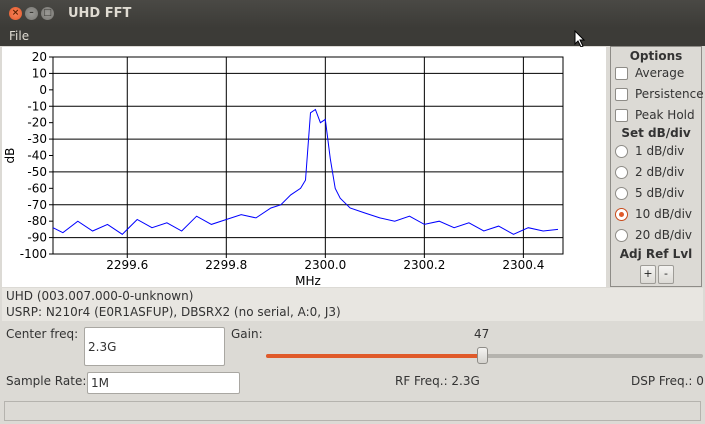  Describe the element at coordinates (42, 334) in the screenshot. I see `center-freq-label: Center freq:` at that location.